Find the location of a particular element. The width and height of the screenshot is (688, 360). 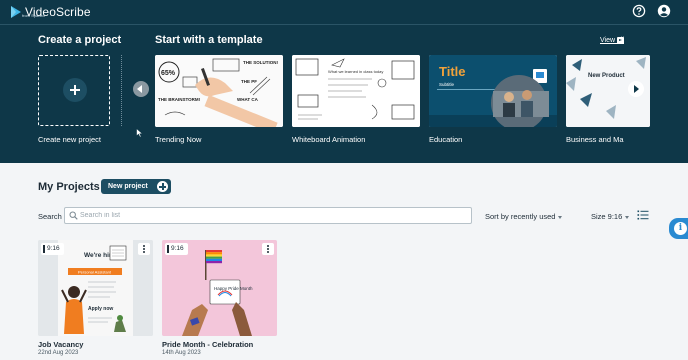

template-caption-education: Education is located at coordinates (446, 139).